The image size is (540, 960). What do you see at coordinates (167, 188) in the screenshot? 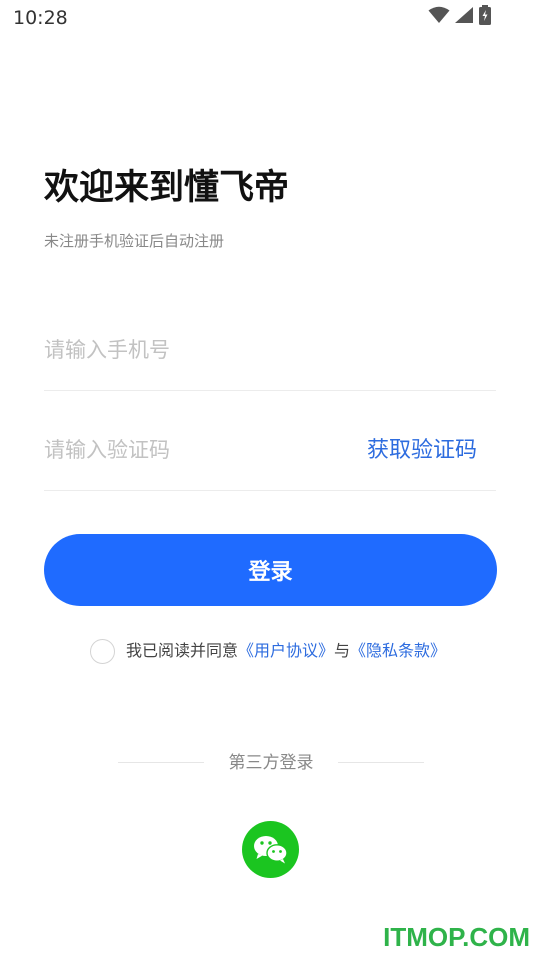
I see `welcome-title: 欢迎来到懂飞帝` at bounding box center [167, 188].